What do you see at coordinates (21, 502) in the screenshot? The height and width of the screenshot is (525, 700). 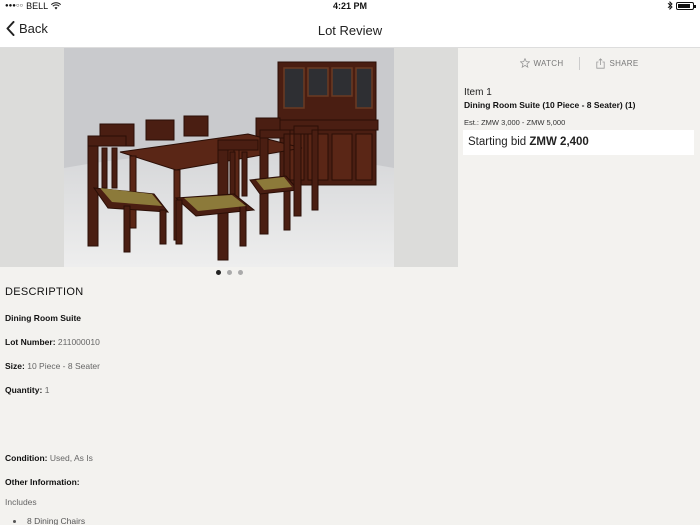 I see `includes-label: Includes` at bounding box center [21, 502].